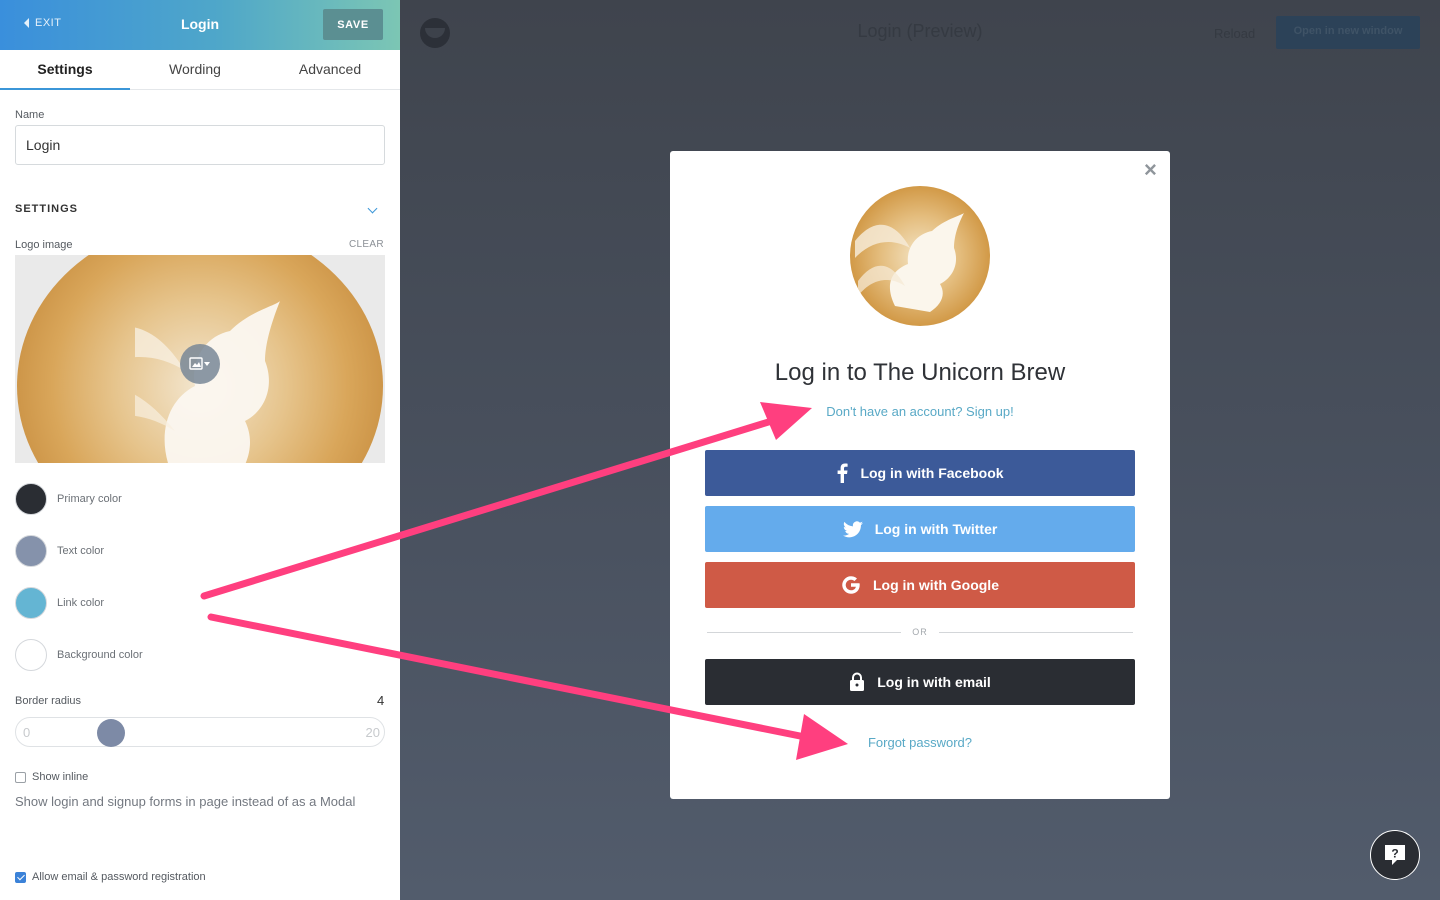 Image resolution: width=1440 pixels, height=900 pixels. What do you see at coordinates (372, 732) in the screenshot?
I see `slider-max: 20` at bounding box center [372, 732].